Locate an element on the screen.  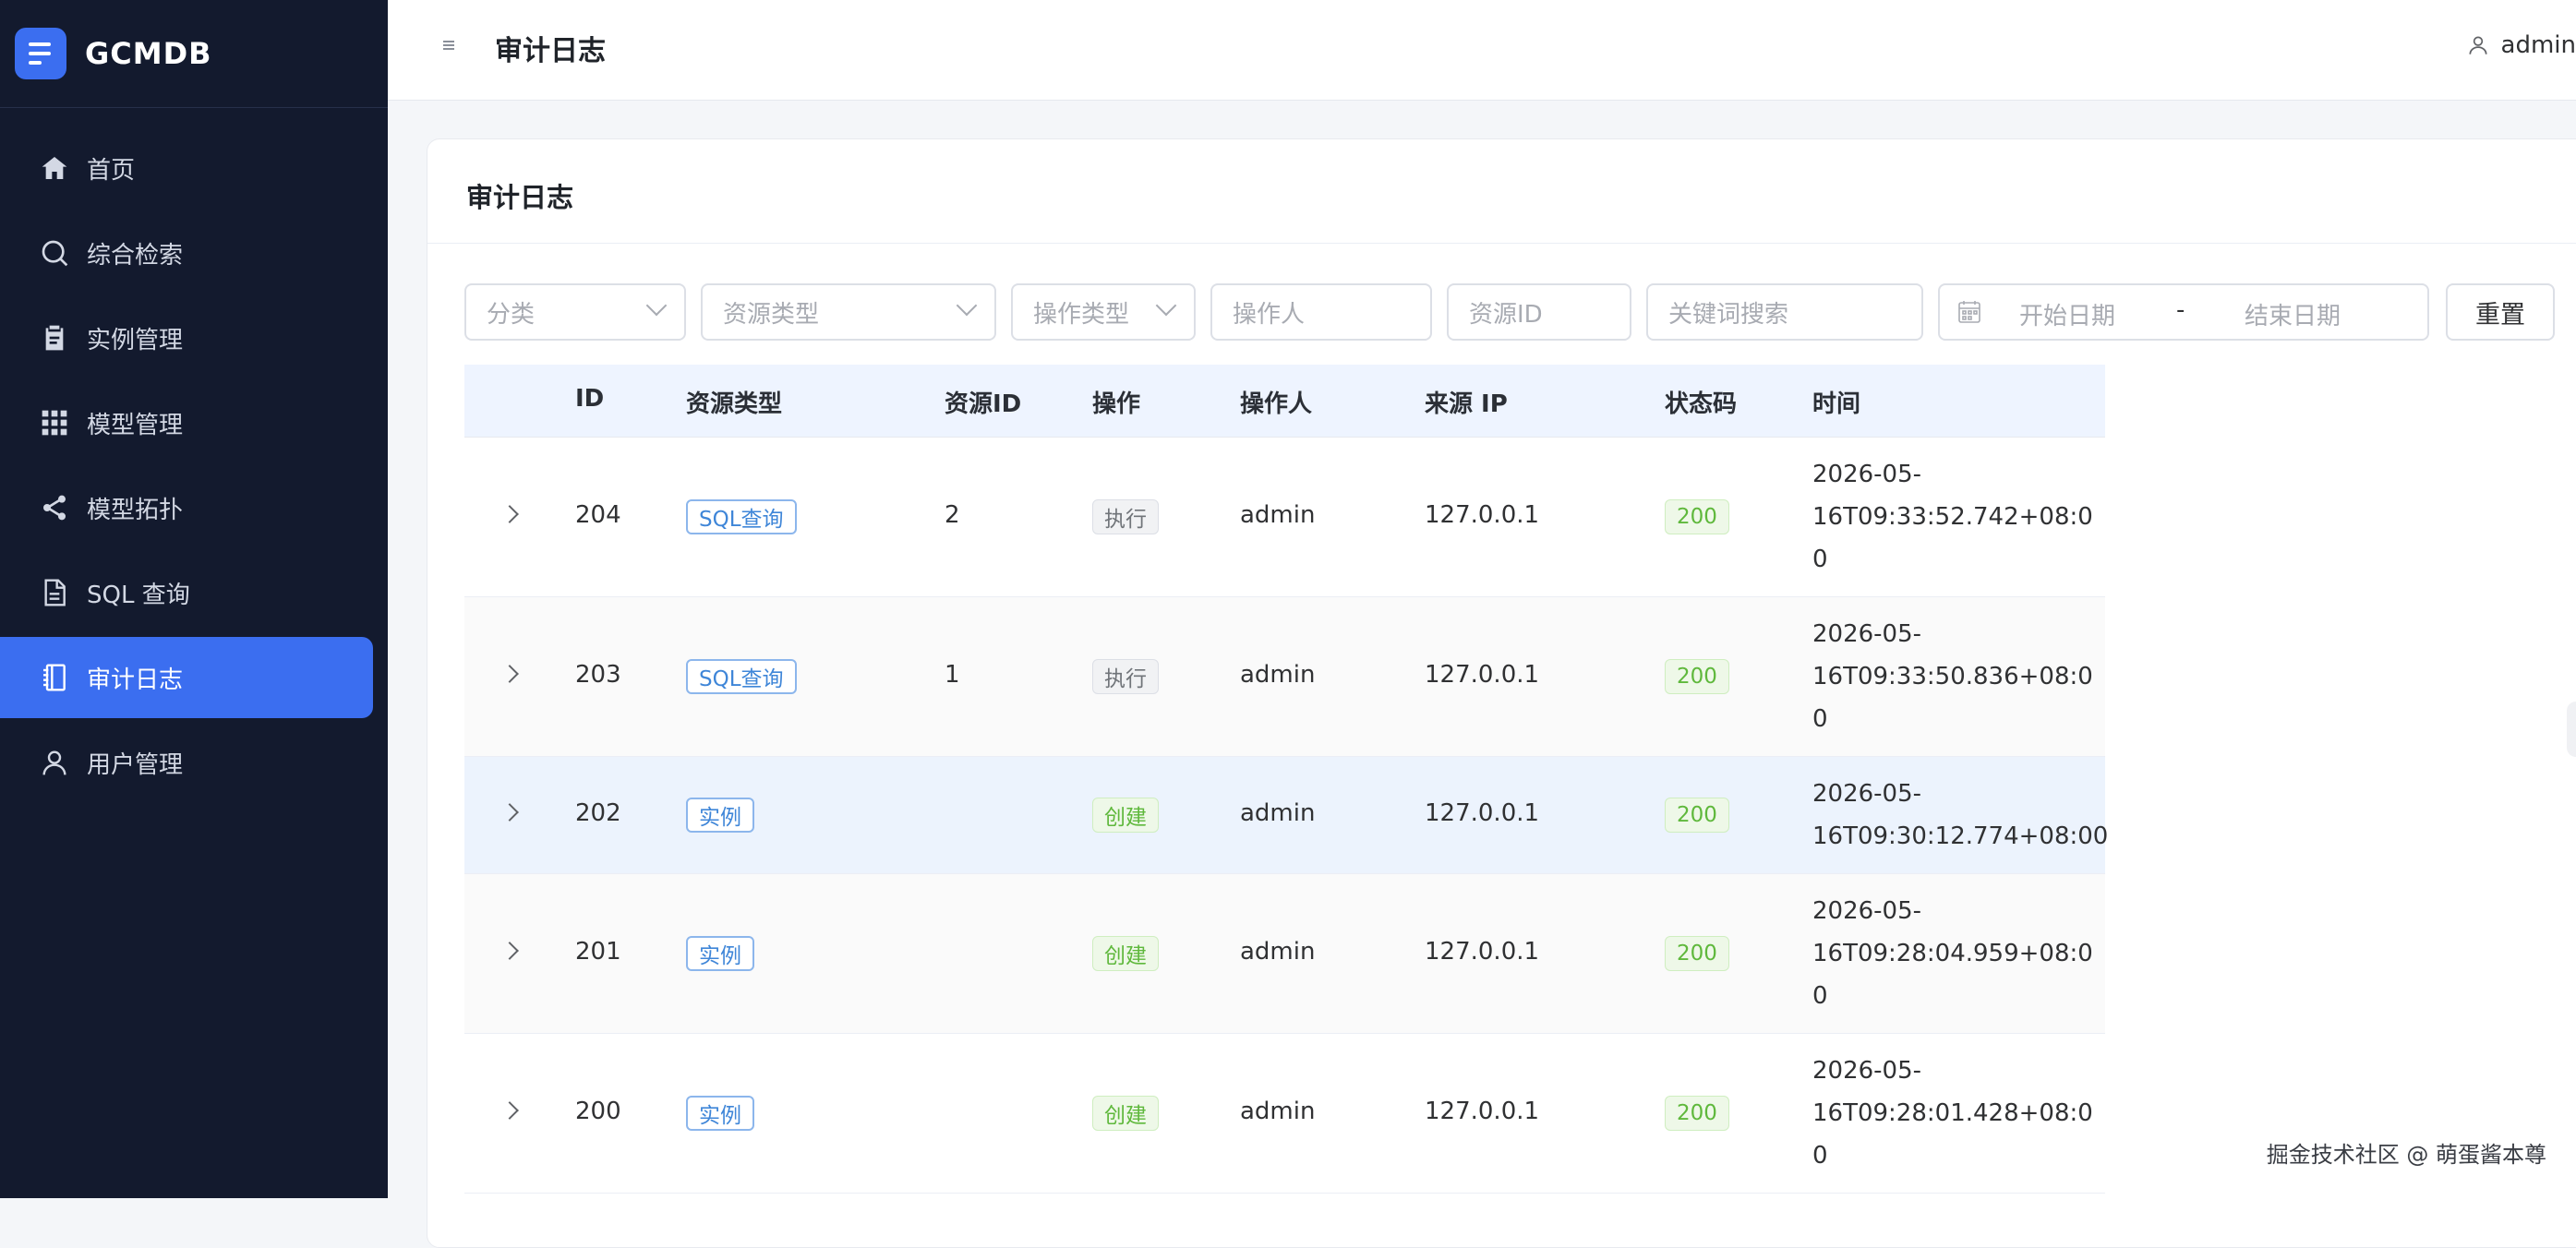
sidebar-item-label: 用户管理 is located at coordinates (135, 764).